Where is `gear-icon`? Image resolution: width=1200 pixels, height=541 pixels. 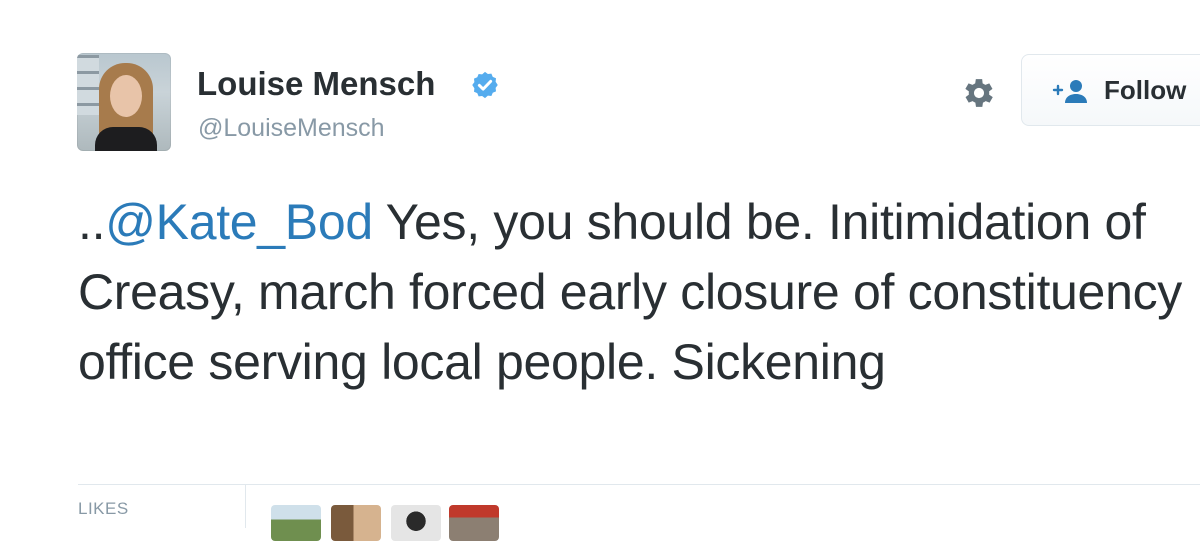
gear-icon is located at coordinates (979, 93).